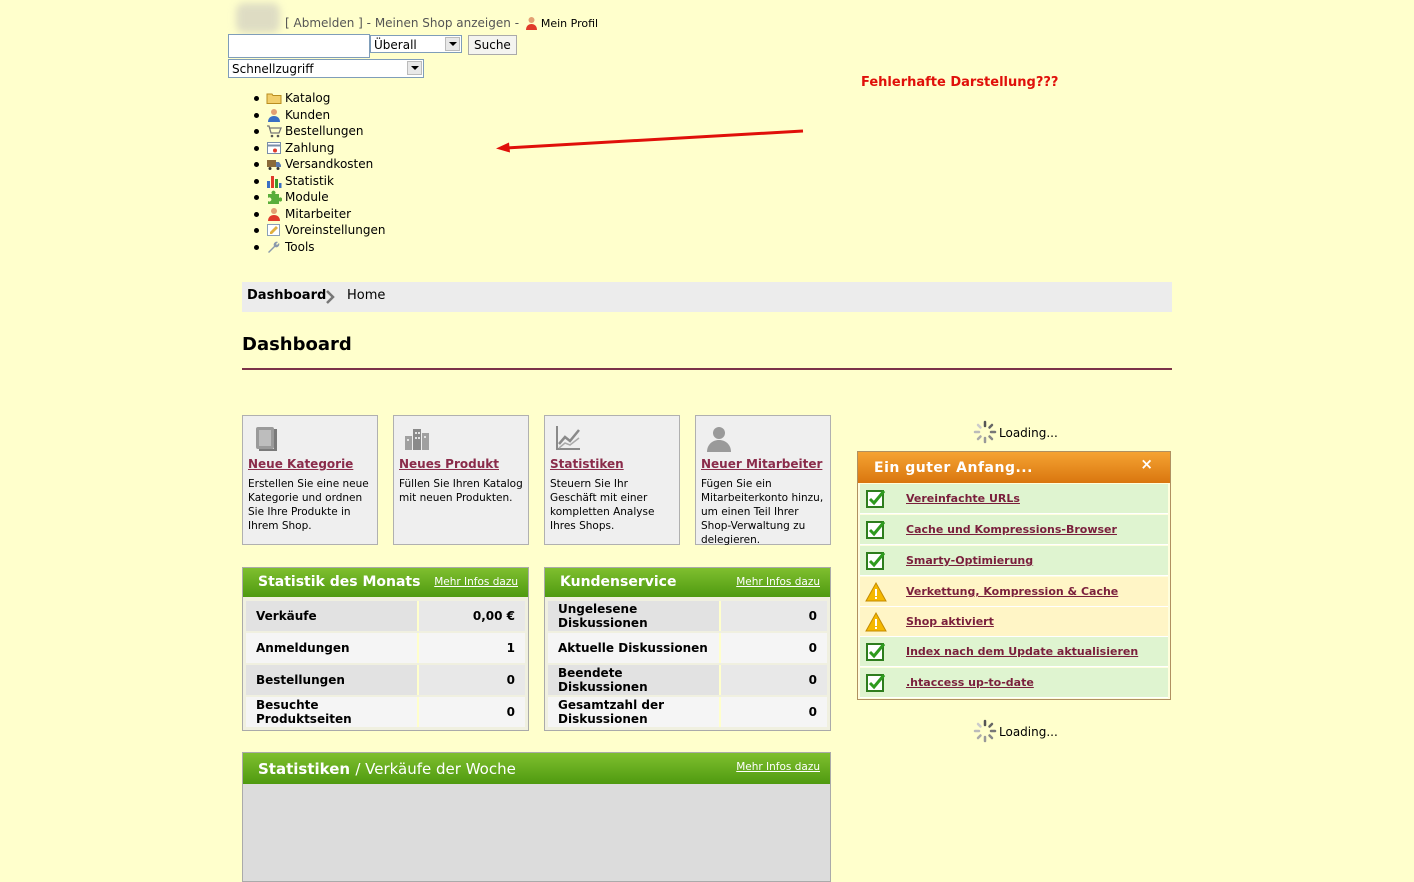 Image resolution: width=1414 pixels, height=882 pixels. I want to click on breadcrumb-dashboard: Dashboard, so click(286, 295).